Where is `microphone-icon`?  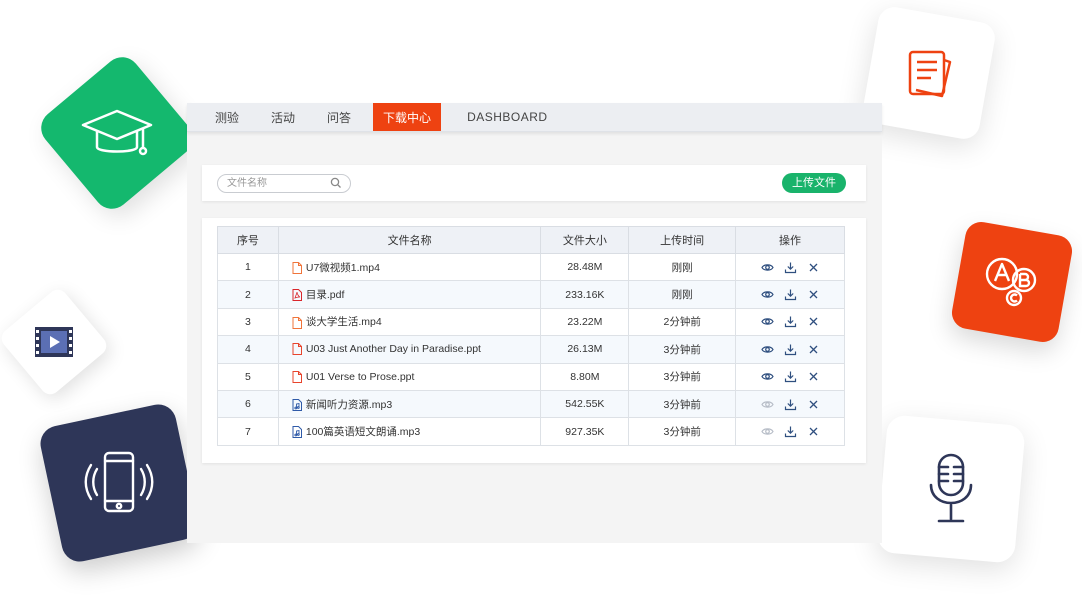 microphone-icon is located at coordinates (951, 488).